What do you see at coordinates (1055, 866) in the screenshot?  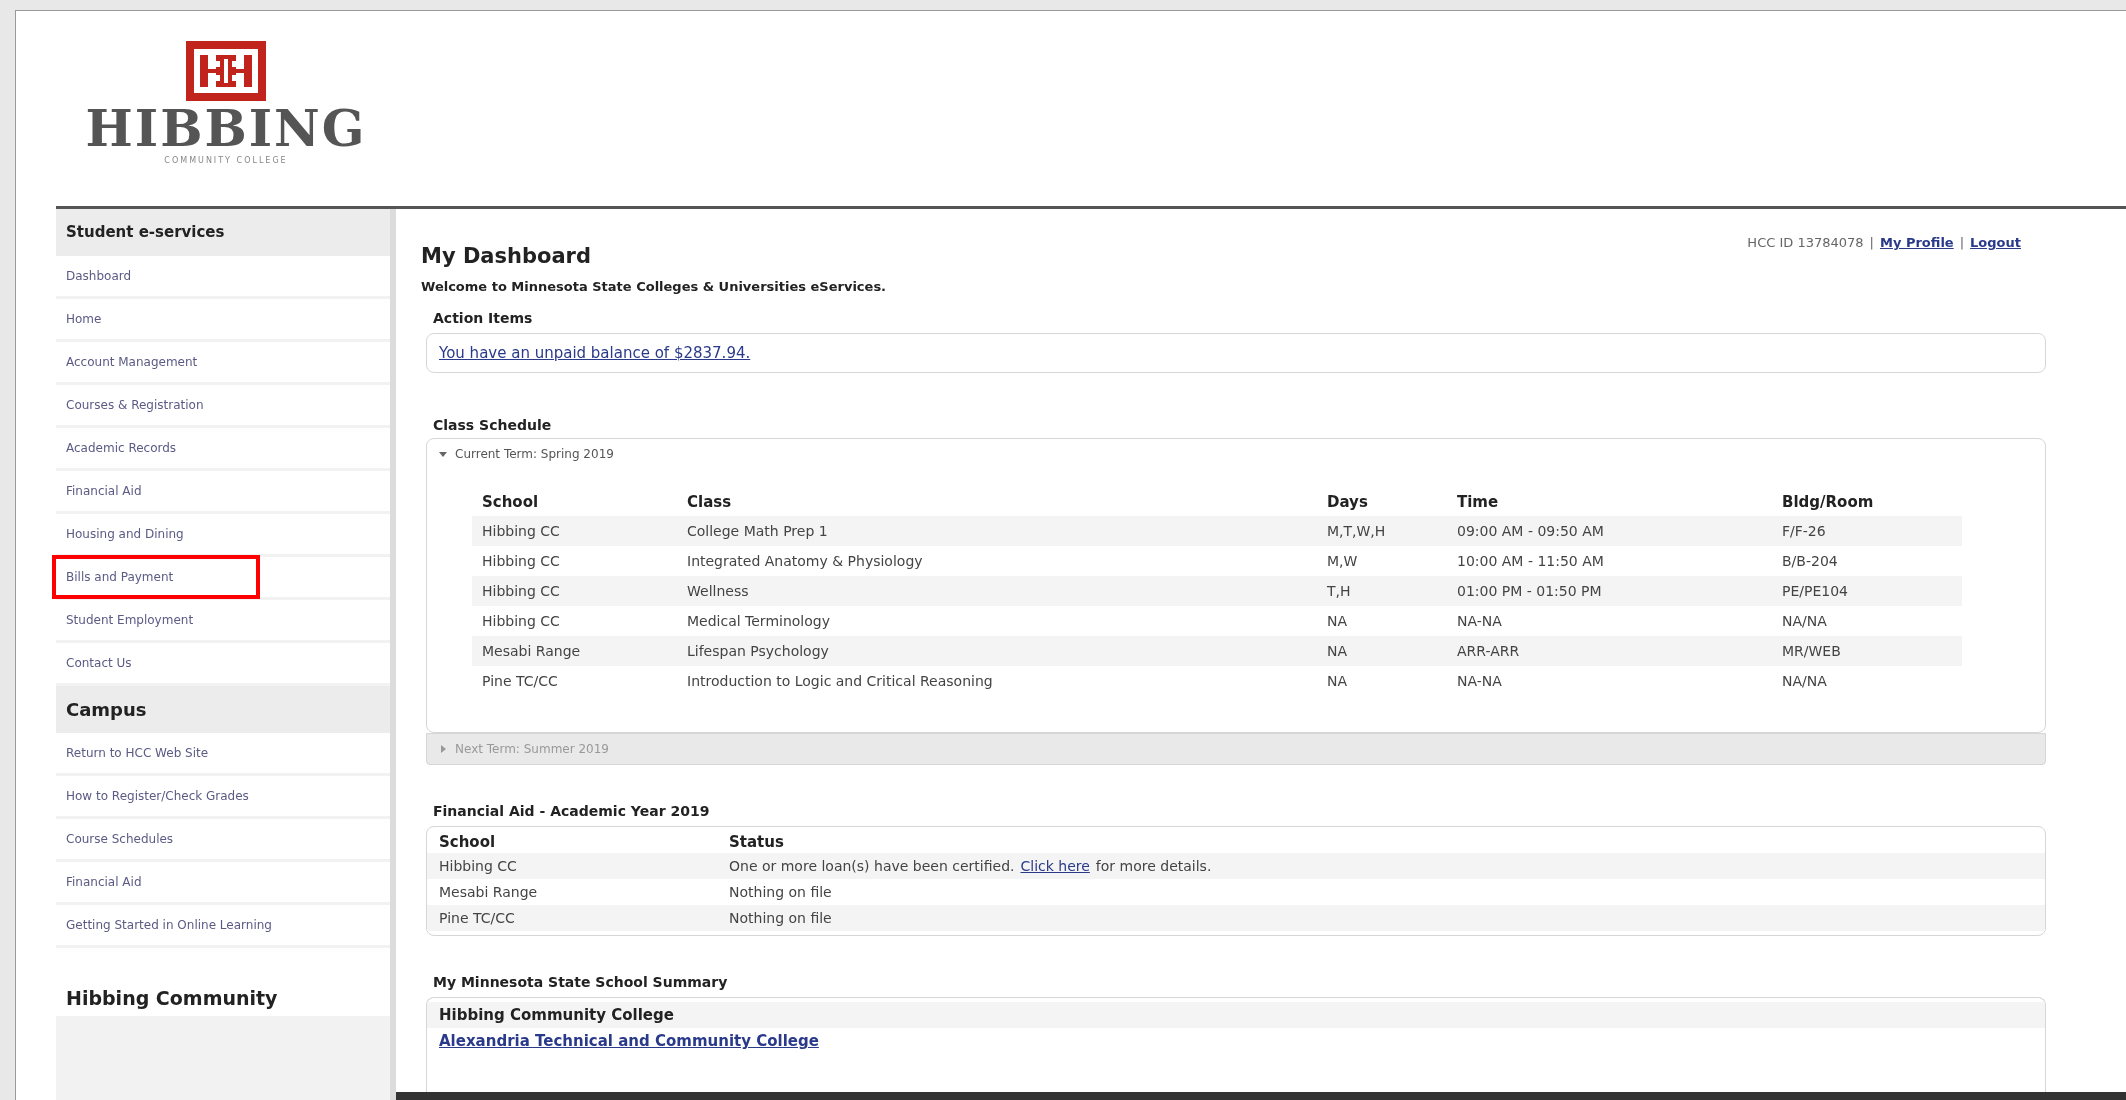 I see `details-link: Click here` at bounding box center [1055, 866].